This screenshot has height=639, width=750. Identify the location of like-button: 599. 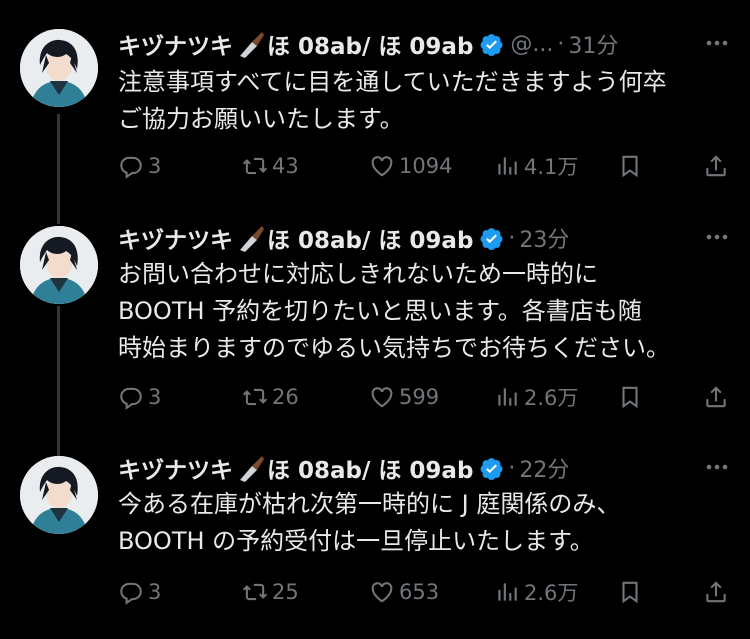
(404, 397).